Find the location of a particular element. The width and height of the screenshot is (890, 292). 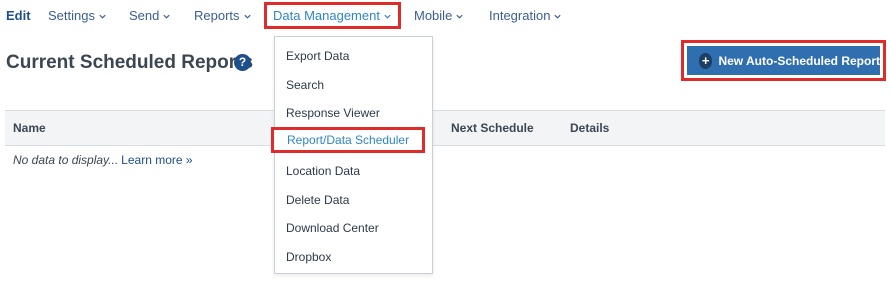

nav-settings: Settings is located at coordinates (77, 15).